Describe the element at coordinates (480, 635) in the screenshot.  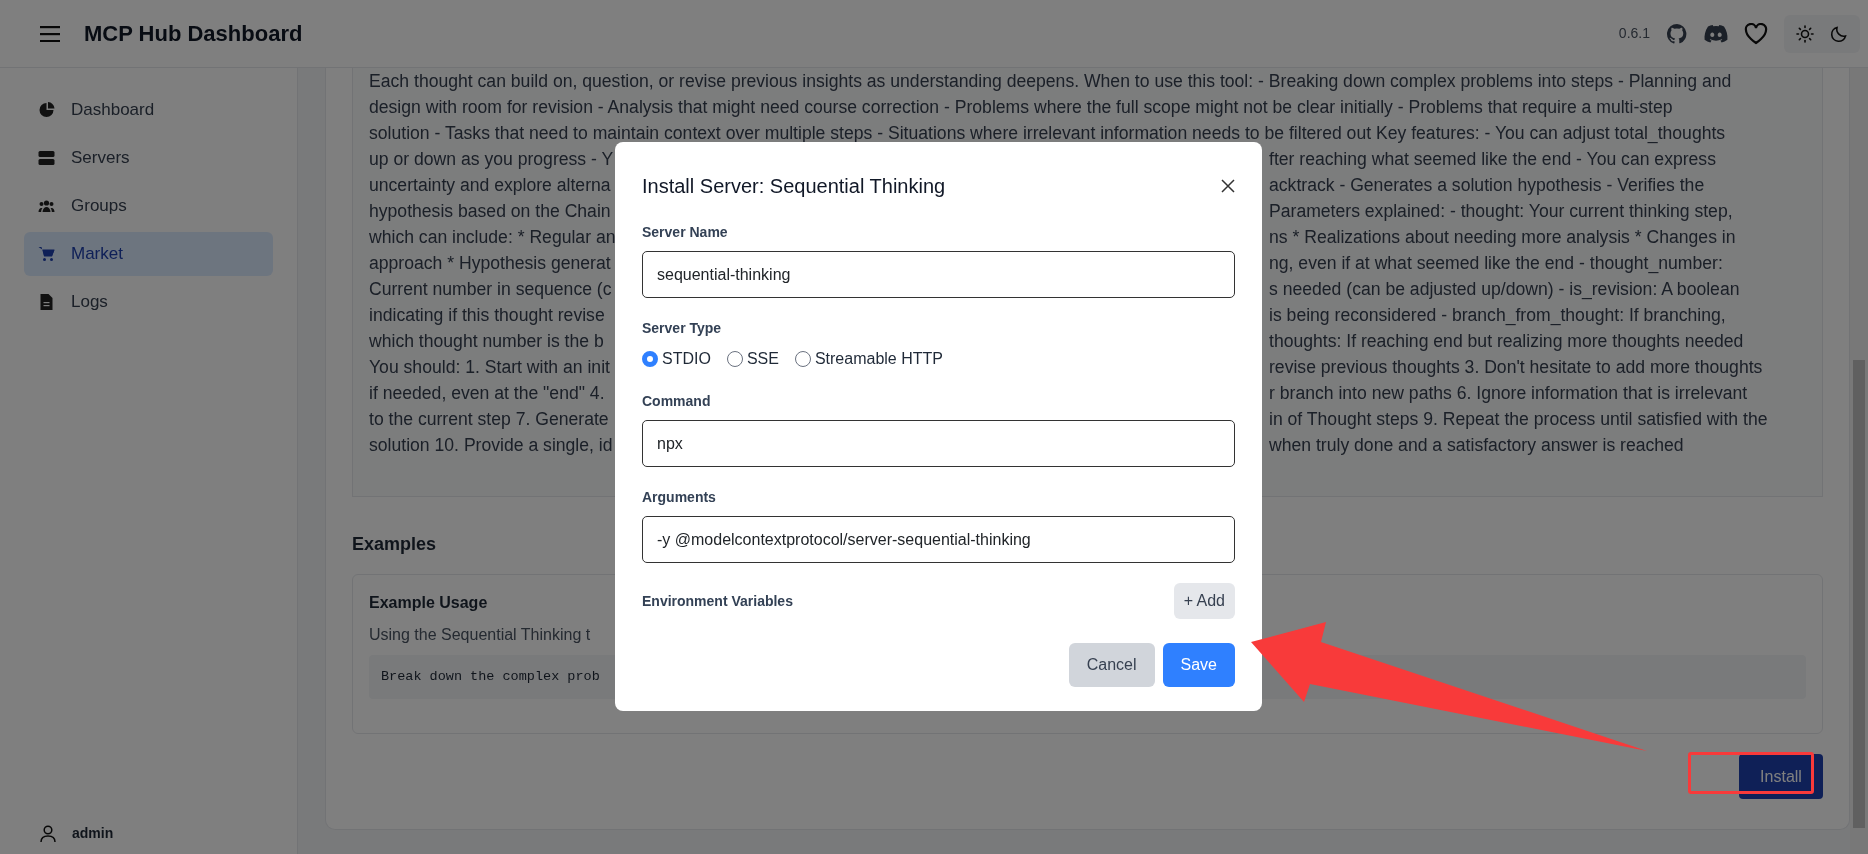
I see `example-description: Using the Sequential Thinking t` at that location.